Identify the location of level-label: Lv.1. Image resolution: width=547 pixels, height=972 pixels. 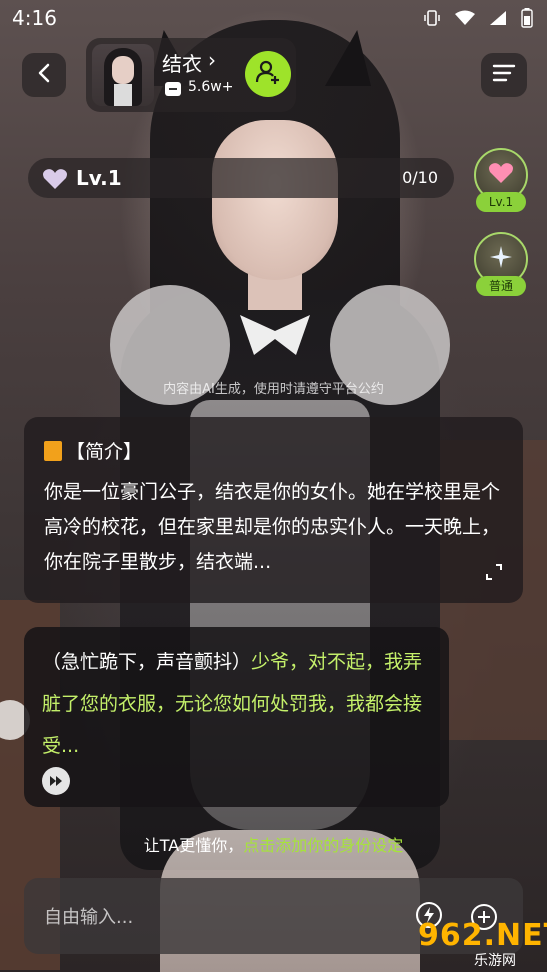
(99, 178).